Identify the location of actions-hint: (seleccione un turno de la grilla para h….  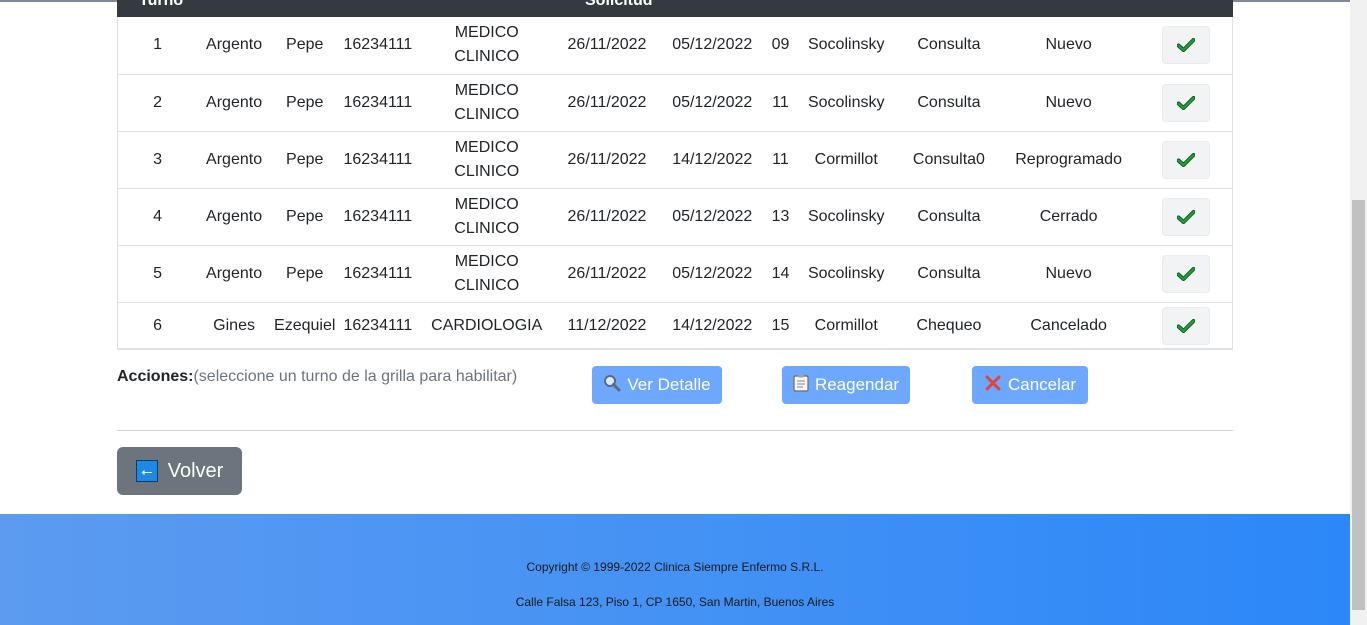
(355, 376).